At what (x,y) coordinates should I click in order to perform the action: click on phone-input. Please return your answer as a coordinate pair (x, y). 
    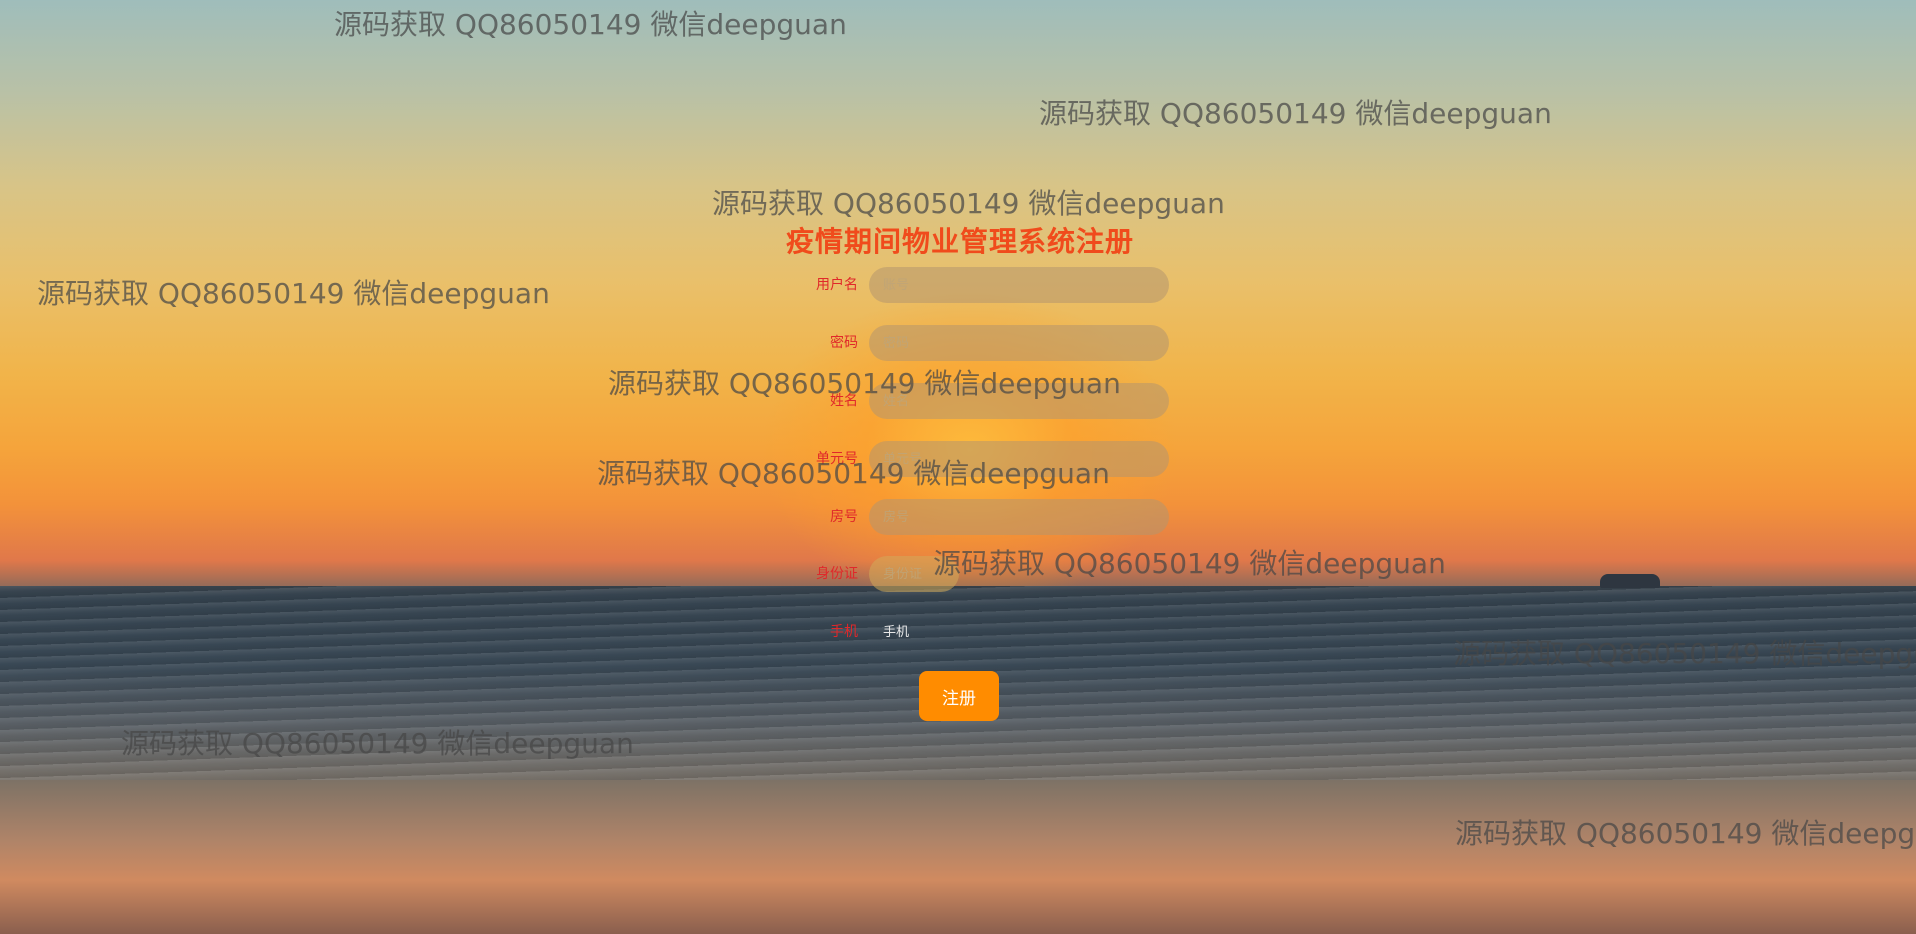
    Looking at the image, I should click on (1019, 632).